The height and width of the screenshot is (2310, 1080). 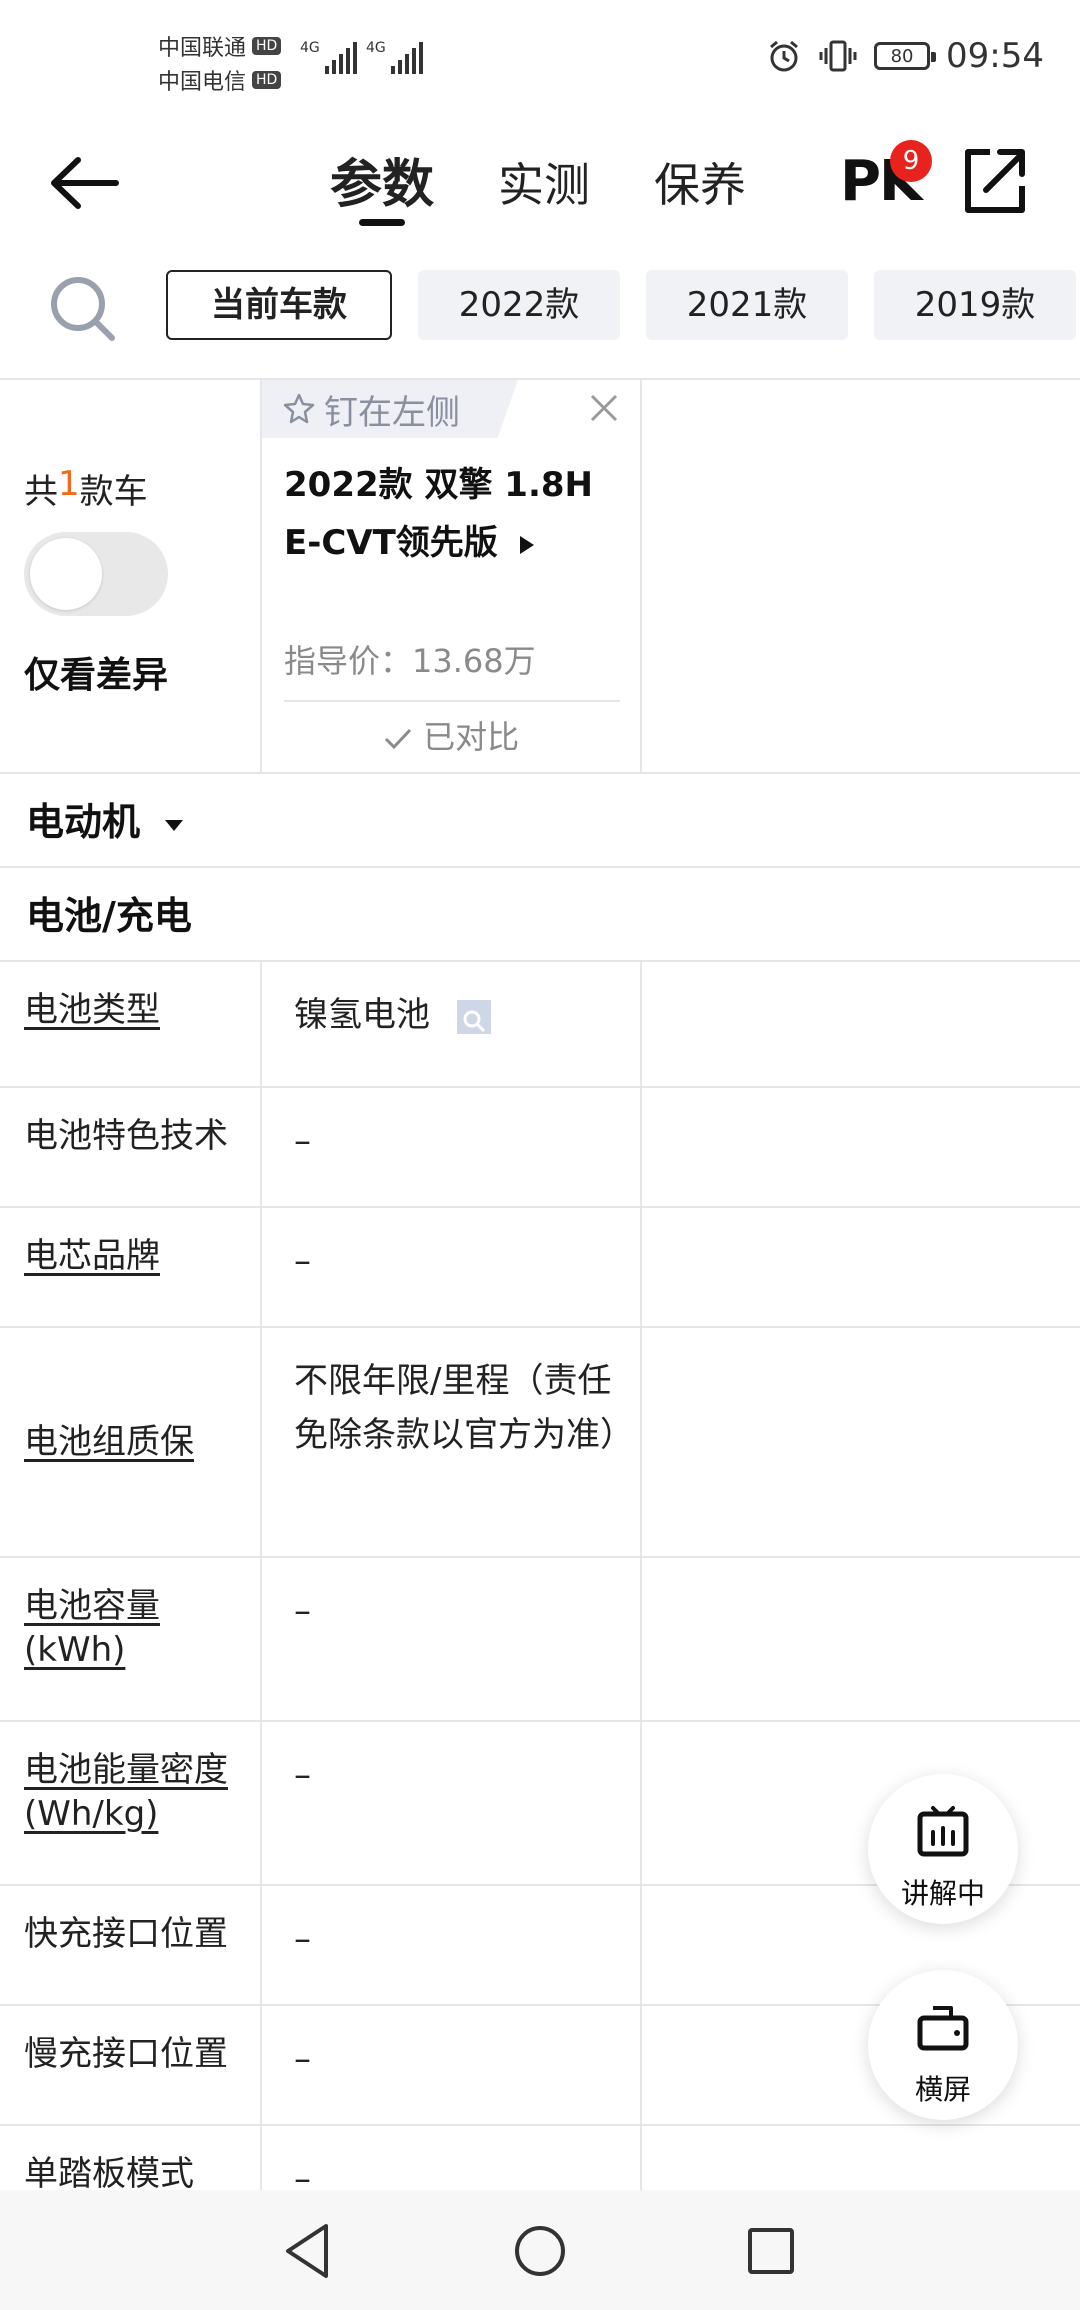 What do you see at coordinates (452, 1267) in the screenshot?
I see `param-value-cell-brand: –` at bounding box center [452, 1267].